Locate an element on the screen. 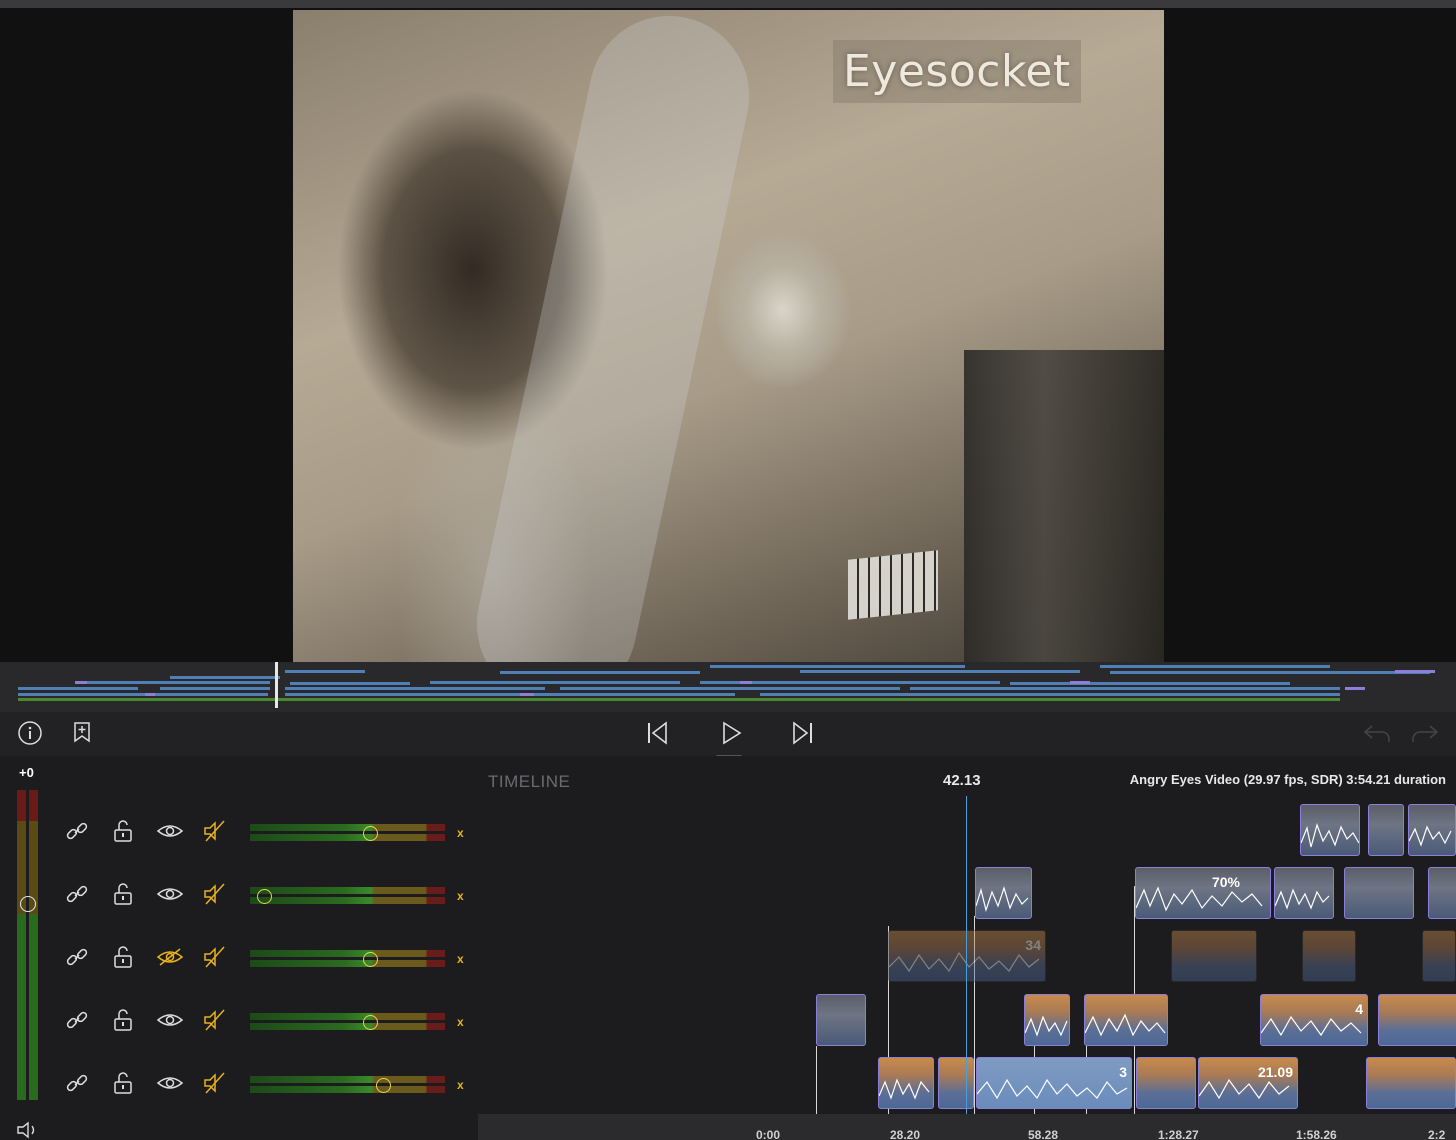 This screenshot has width=1456, height=1140. piano-keys-image is located at coordinates (893, 585).